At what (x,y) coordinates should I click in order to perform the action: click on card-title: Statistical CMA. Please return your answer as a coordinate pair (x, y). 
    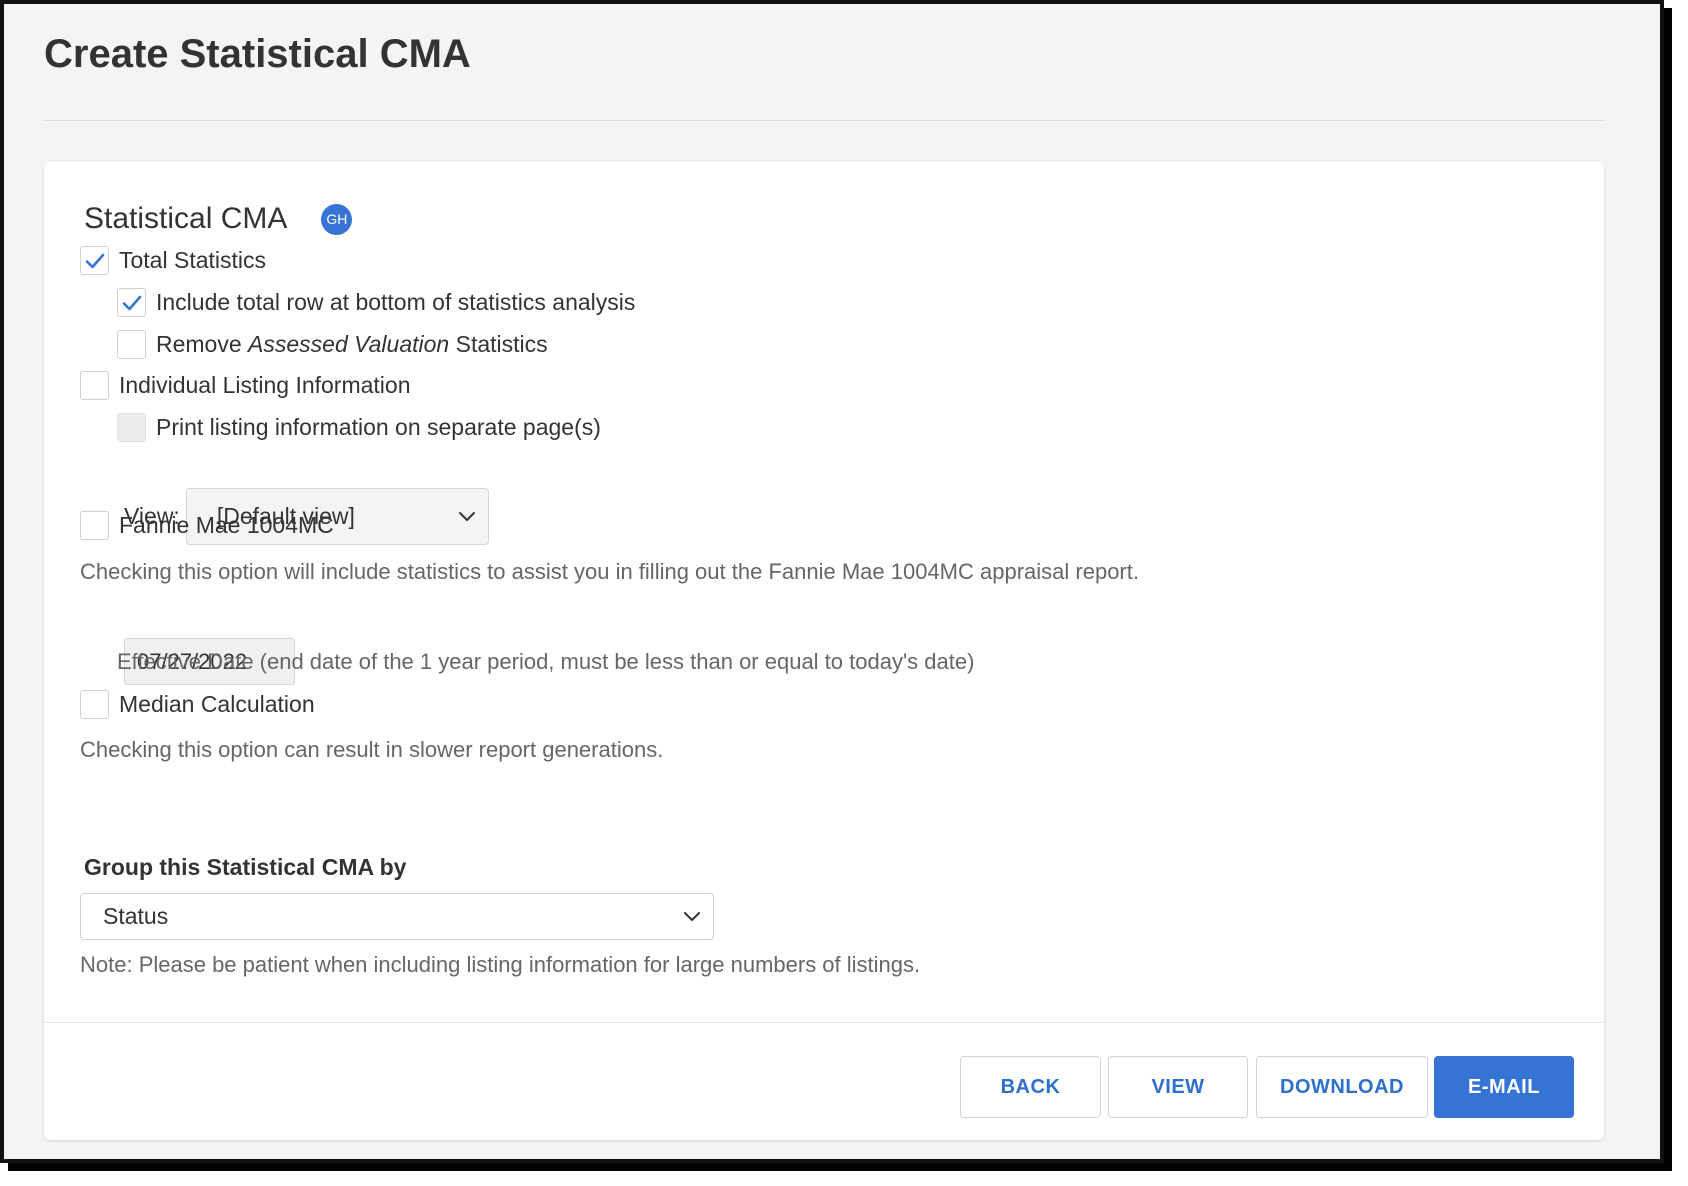
    Looking at the image, I should click on (186, 218).